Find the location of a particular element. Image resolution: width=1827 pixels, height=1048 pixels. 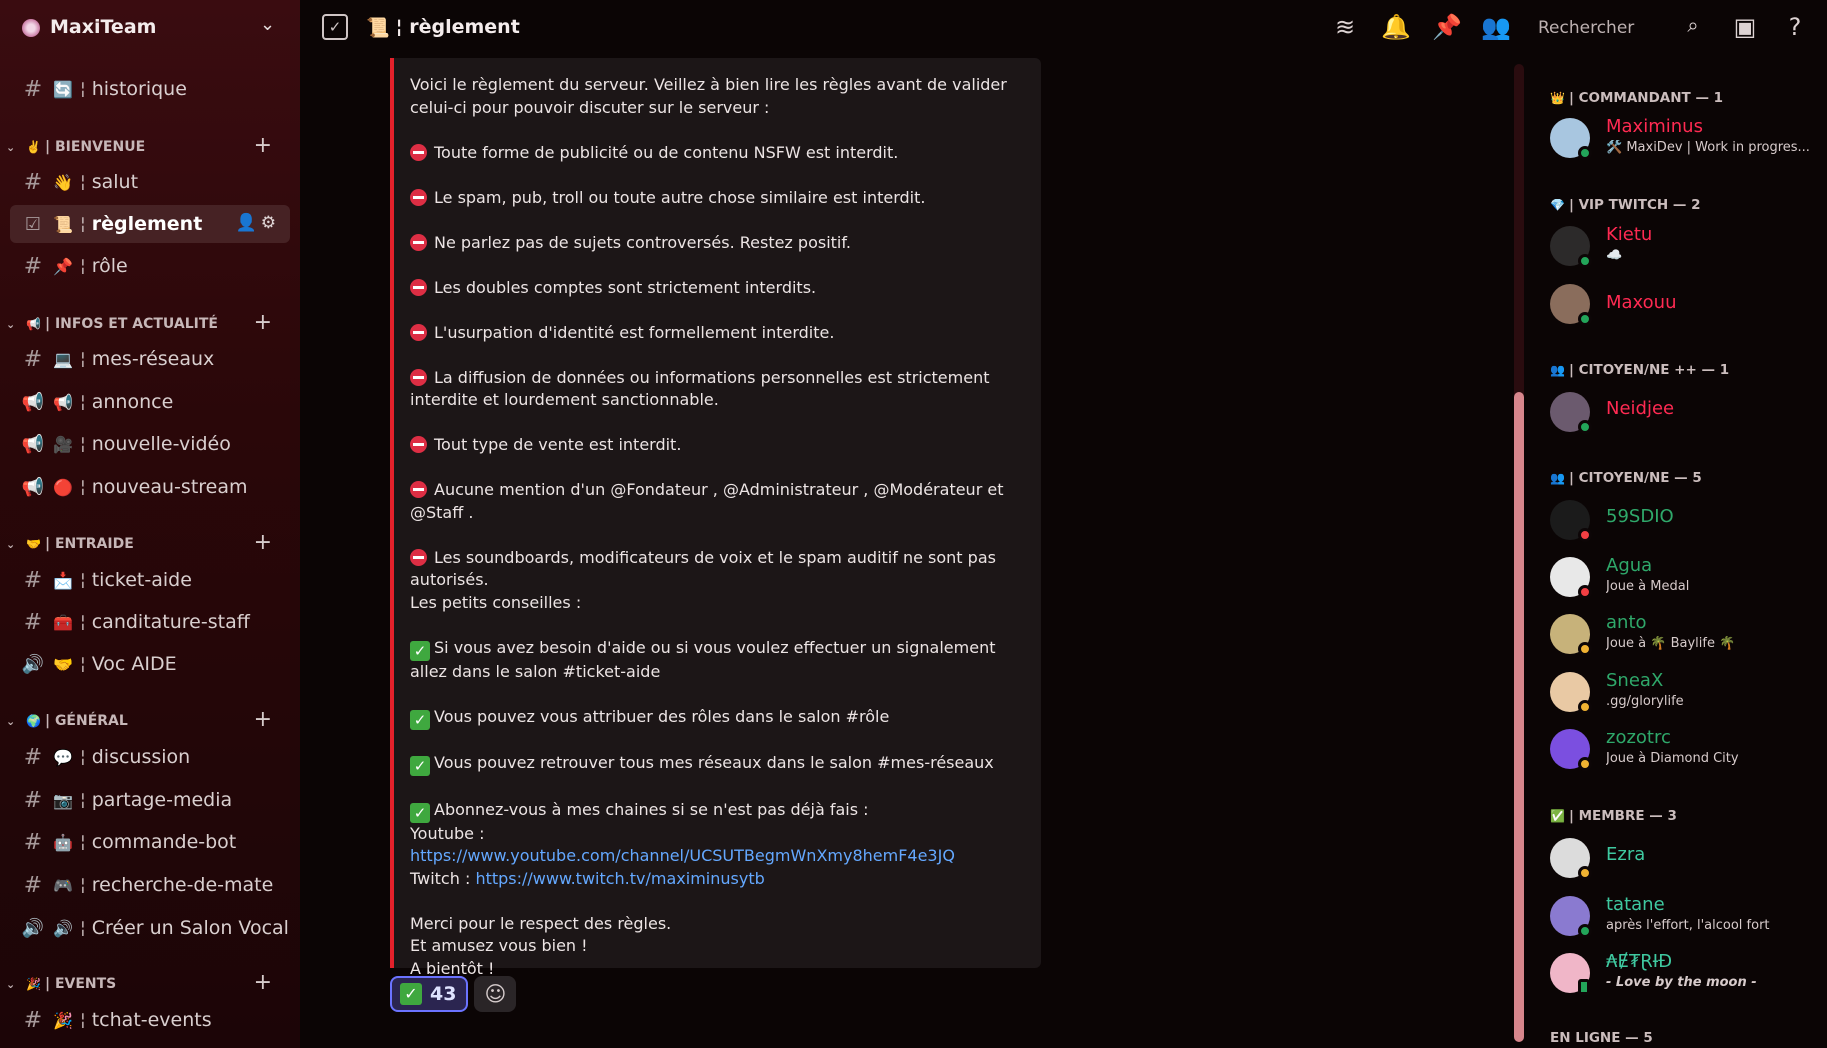

channel-role: # 📌 ¦ rôle is located at coordinates (150, 266).